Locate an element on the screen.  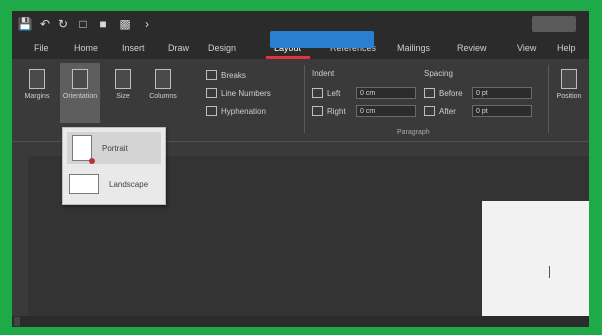
document-page is located at coordinates (535, 264).